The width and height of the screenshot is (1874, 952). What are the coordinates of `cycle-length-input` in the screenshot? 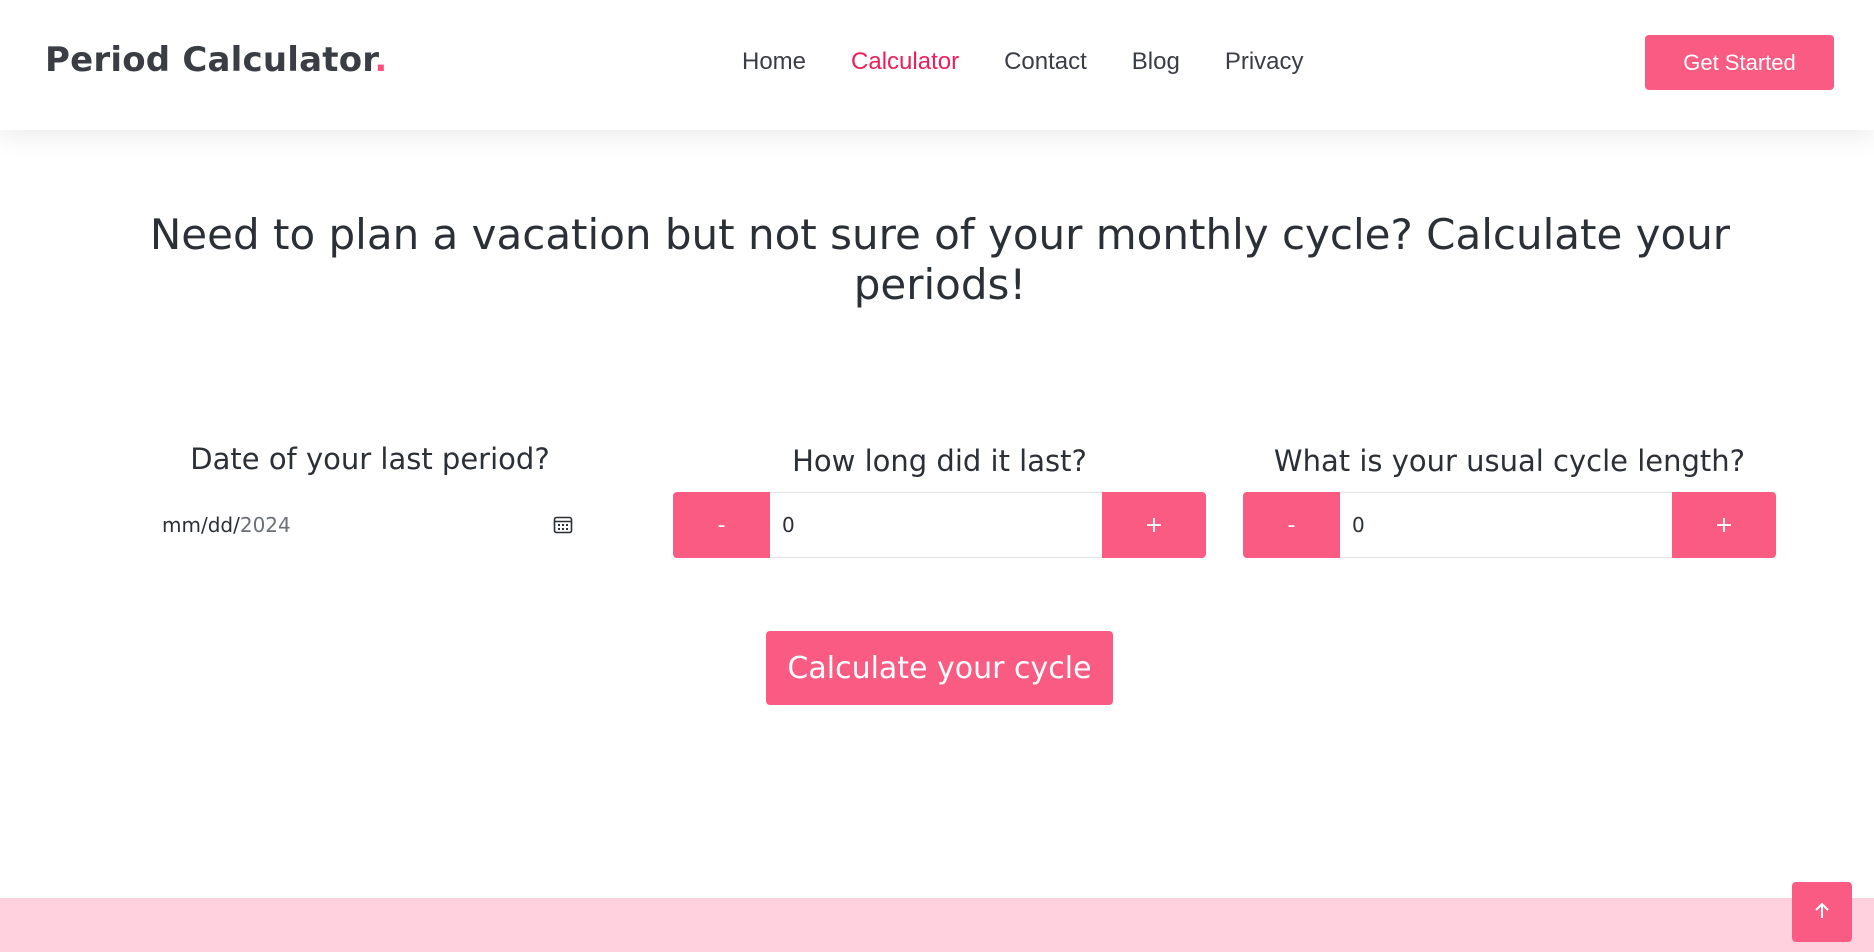 It's located at (1506, 525).